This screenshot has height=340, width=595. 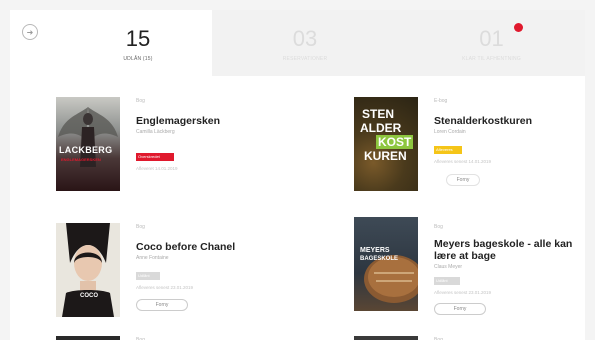 I want to click on cover-line-4: KUREN, so click(x=385, y=156).